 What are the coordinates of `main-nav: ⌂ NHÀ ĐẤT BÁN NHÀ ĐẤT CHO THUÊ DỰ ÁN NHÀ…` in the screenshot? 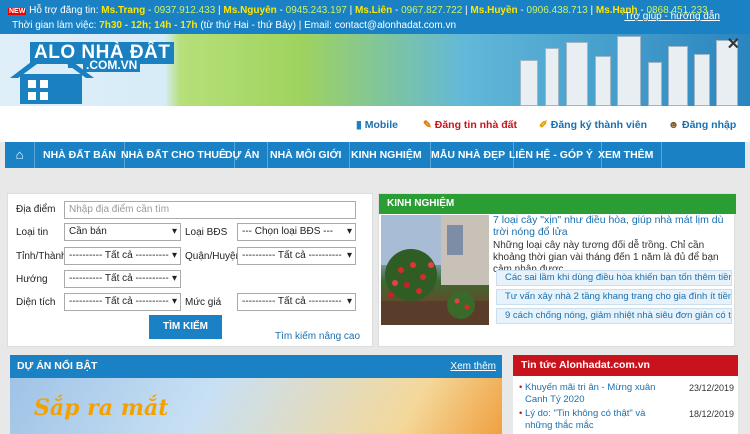 It's located at (375, 155).